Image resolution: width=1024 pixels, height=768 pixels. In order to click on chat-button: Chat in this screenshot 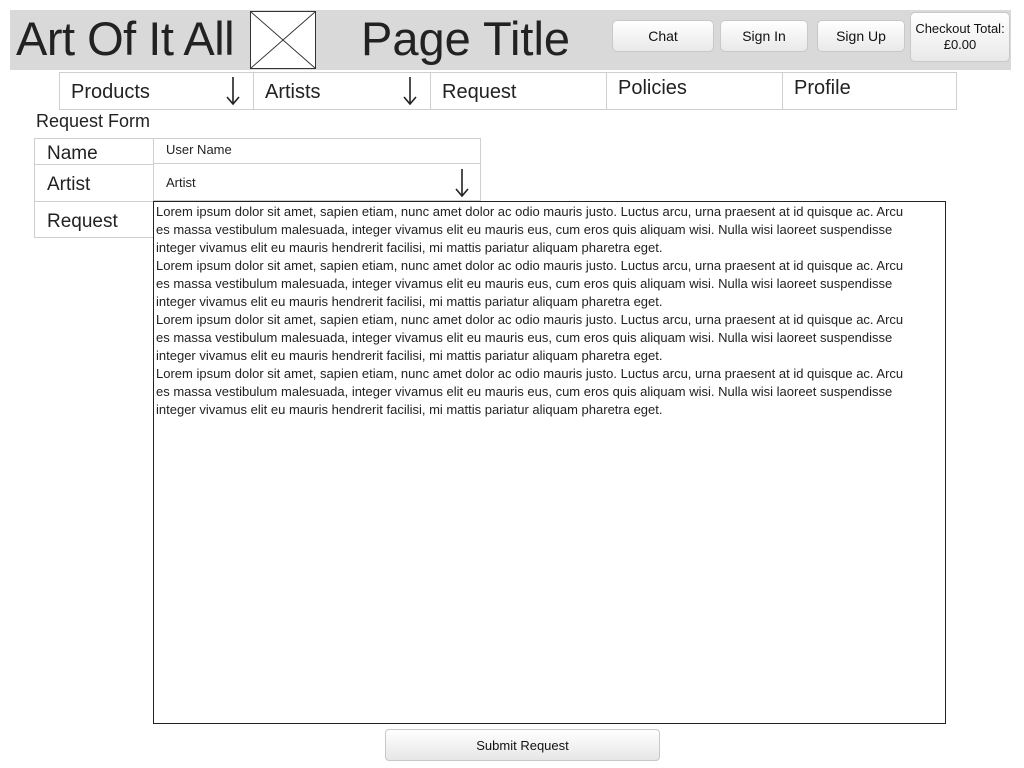, I will do `click(663, 36)`.